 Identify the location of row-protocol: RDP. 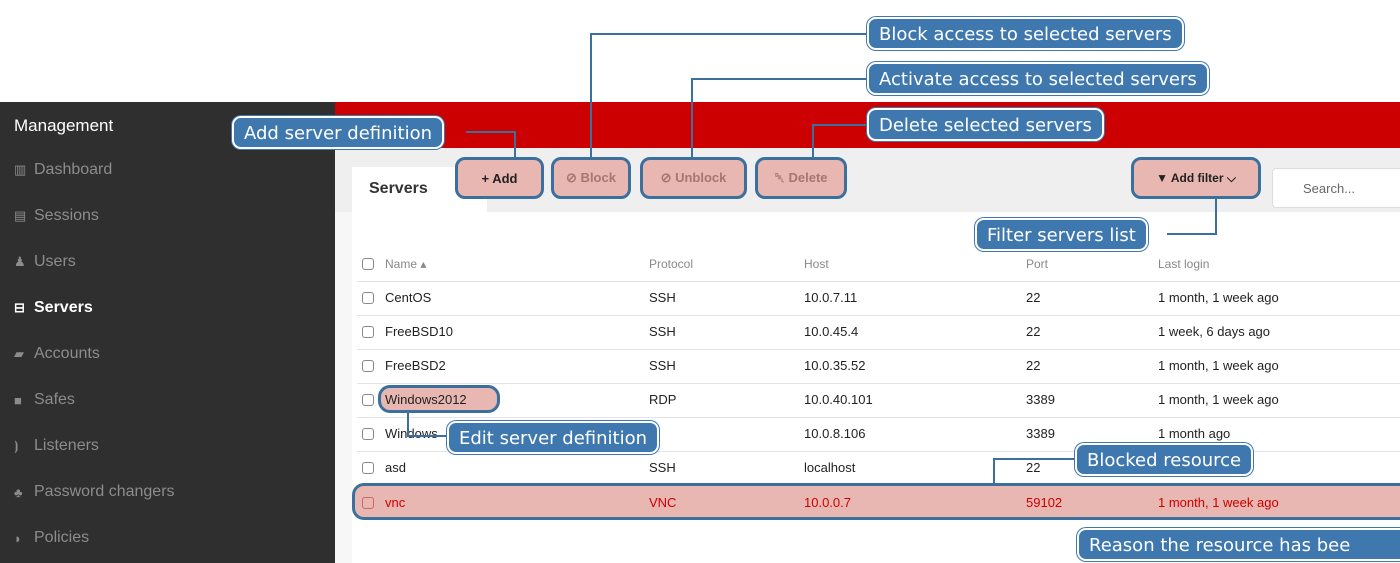
(663, 399).